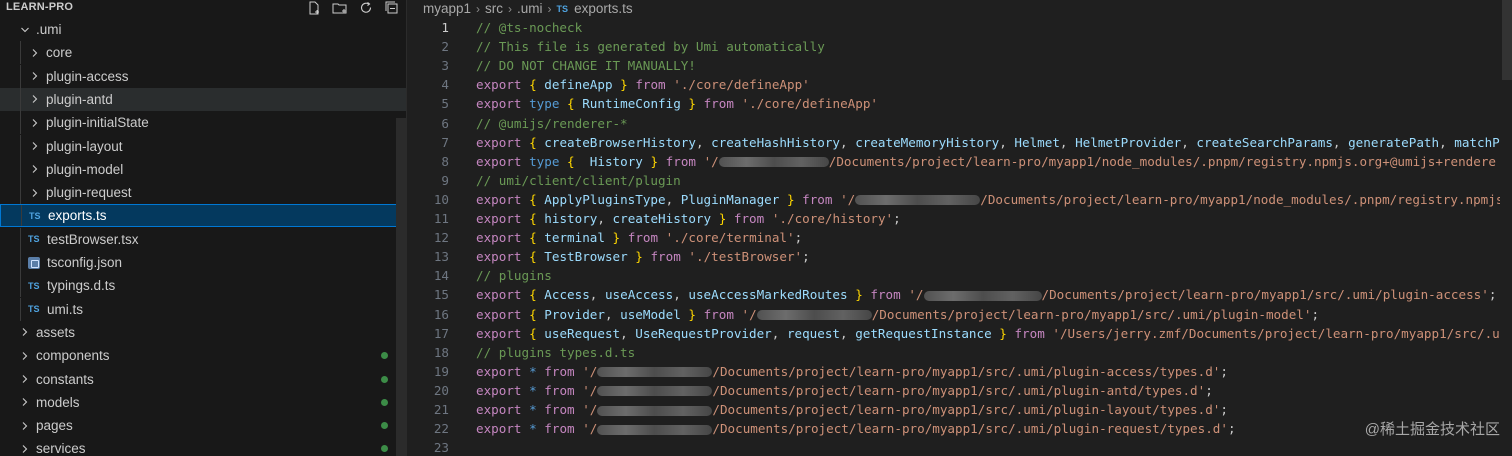 The height and width of the screenshot is (456, 1512). Describe the element at coordinates (79, 99) in the screenshot. I see `tree-item-label: plugin-antd` at that location.